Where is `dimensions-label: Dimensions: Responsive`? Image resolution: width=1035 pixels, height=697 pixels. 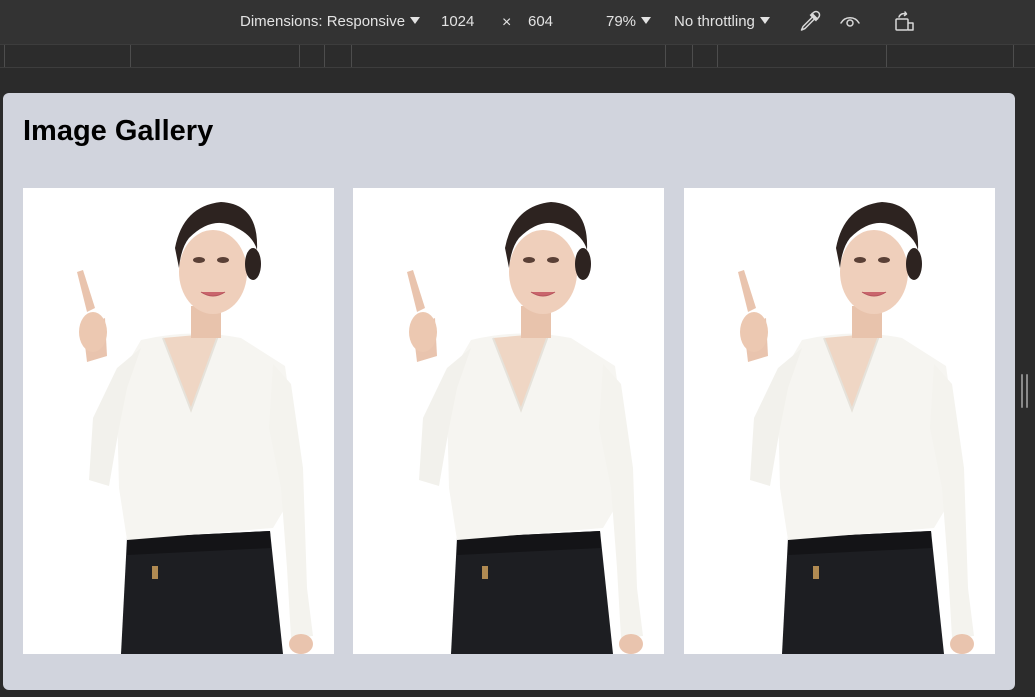
dimensions-label: Dimensions: Responsive is located at coordinates (323, 21).